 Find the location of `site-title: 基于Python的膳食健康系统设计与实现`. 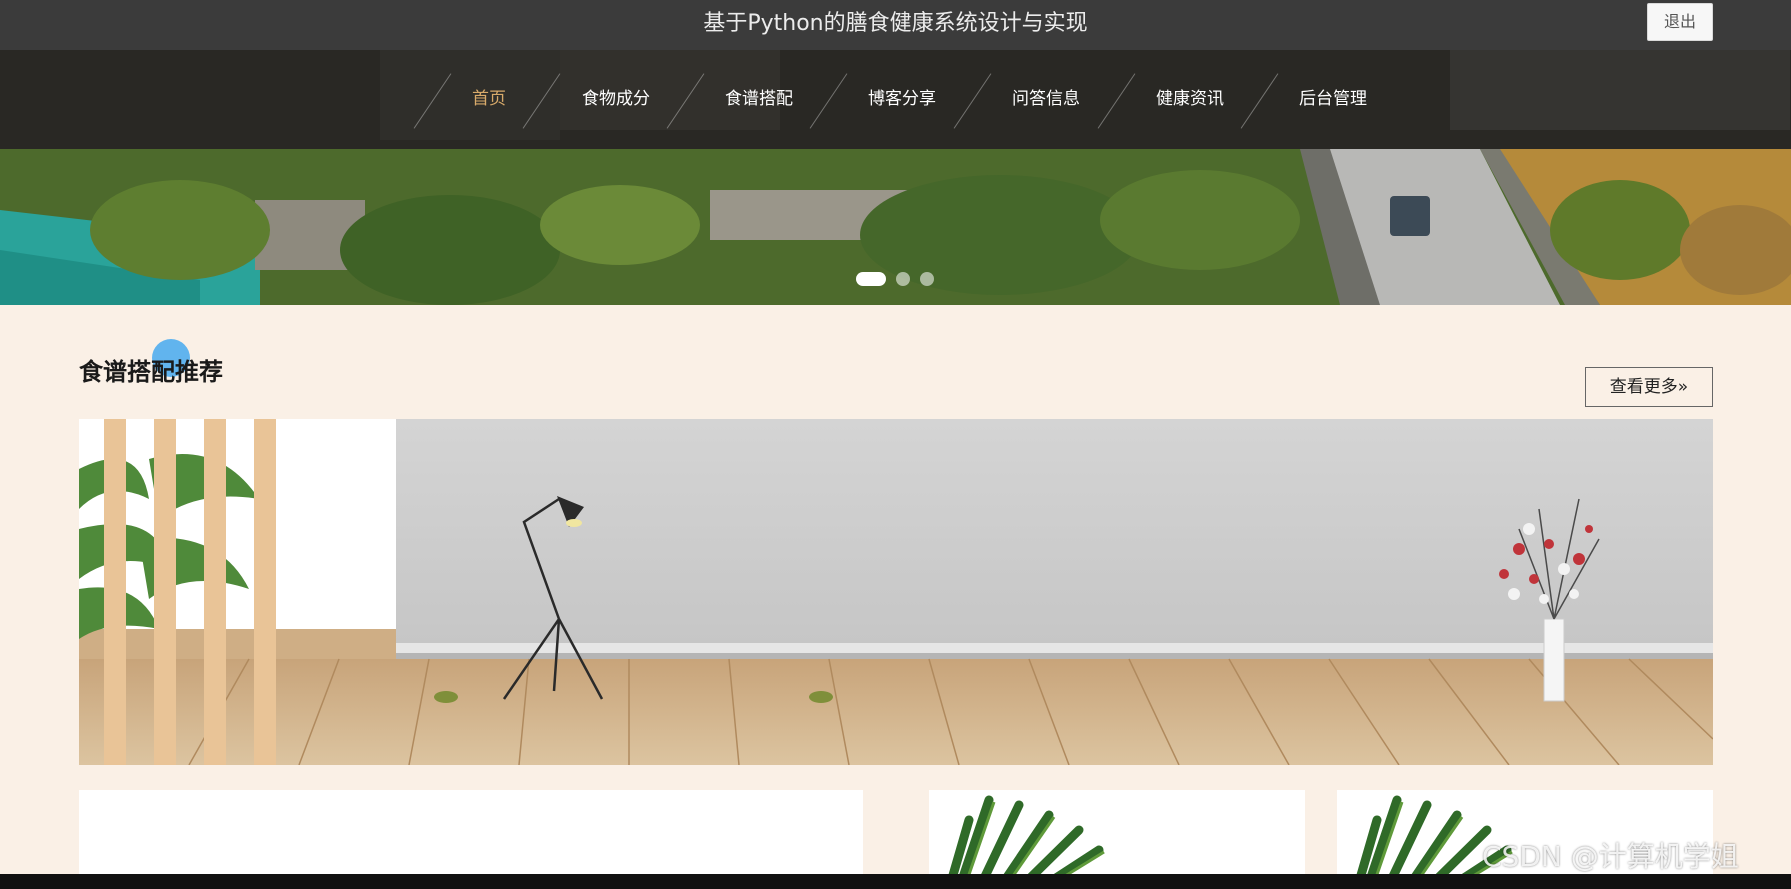

site-title: 基于Python的膳食健康系统设计与实现 is located at coordinates (895, 23).